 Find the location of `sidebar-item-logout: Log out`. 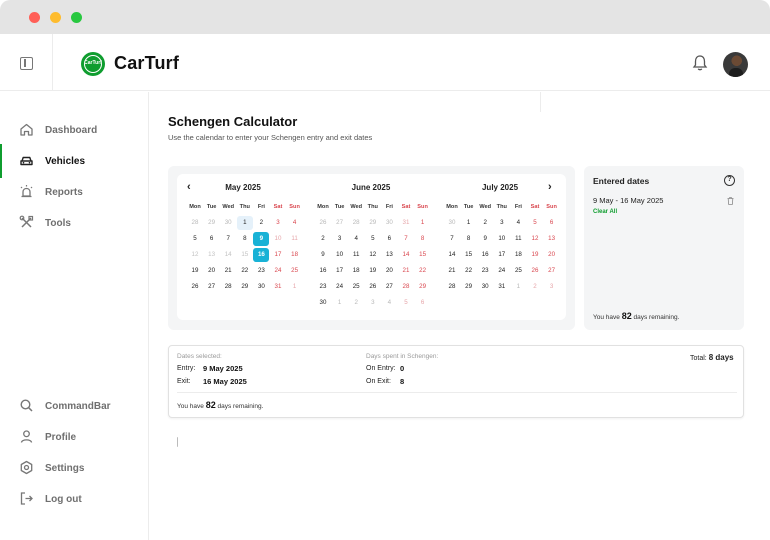

sidebar-item-logout: Log out is located at coordinates (74, 499).